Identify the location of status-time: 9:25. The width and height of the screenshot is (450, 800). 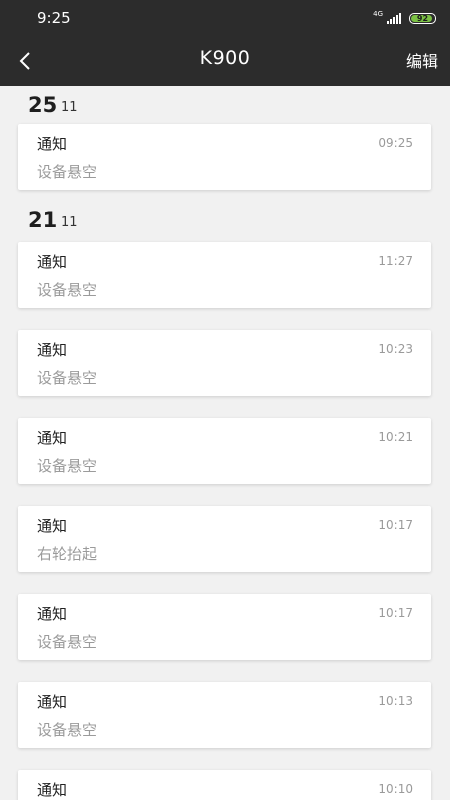
(54, 18).